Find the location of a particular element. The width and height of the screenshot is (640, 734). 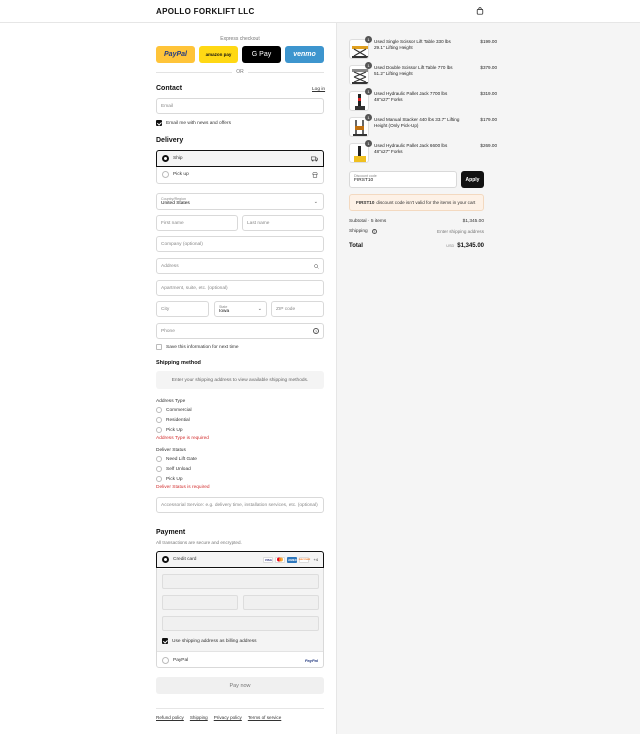

credit-card-radio is located at coordinates (165, 559).